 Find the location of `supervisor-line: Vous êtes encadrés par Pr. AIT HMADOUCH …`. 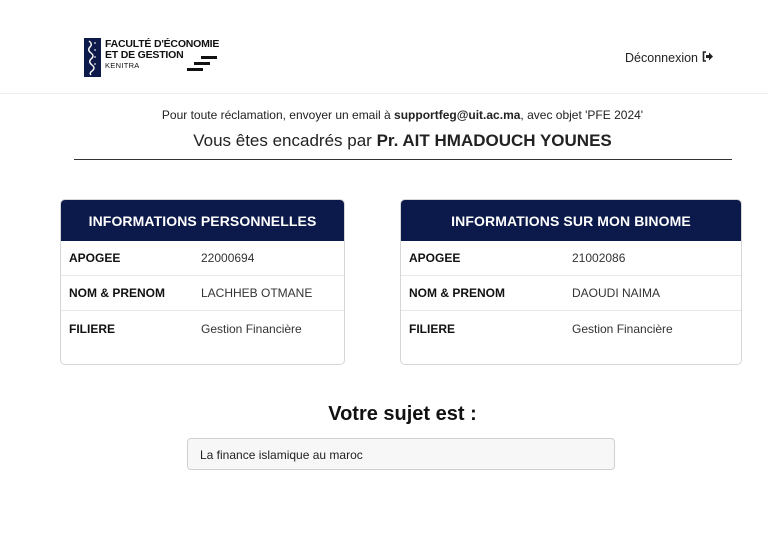

supervisor-line: Vous êtes encadrés par Pr. AIT HMADOUCH … is located at coordinates (384, 141).